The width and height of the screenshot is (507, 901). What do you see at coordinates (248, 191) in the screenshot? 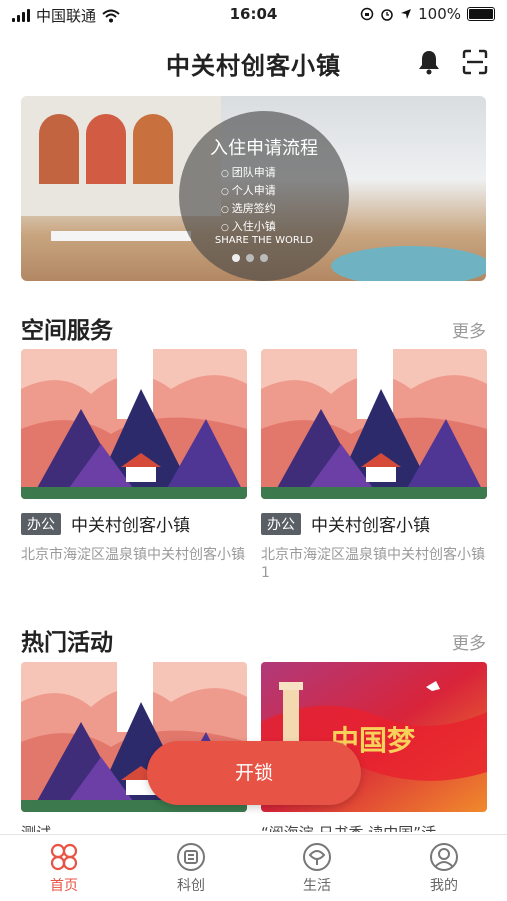
I see `banner-step: 个人申请` at bounding box center [248, 191].